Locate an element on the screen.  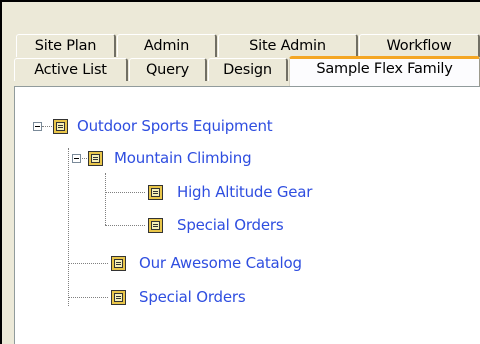
tree-node-label: Mountain Climbing is located at coordinates (183, 158).